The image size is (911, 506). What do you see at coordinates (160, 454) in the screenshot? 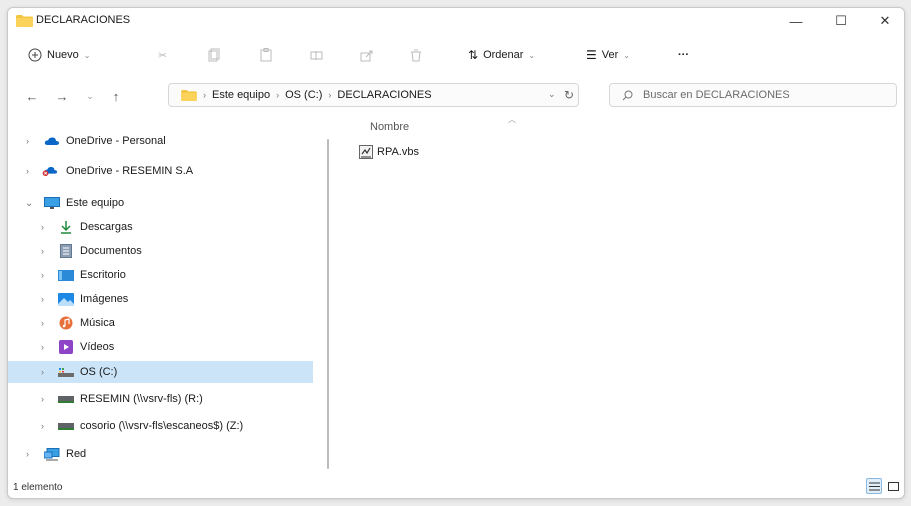
I see `nav-item-red: › Red` at bounding box center [160, 454].